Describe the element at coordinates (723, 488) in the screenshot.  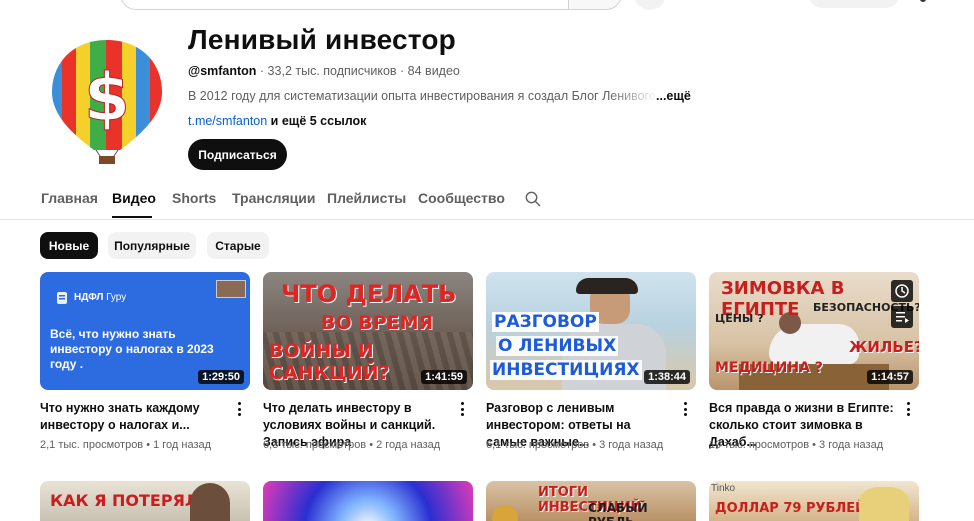
I see `thumbnail-brand: Tinko` at that location.